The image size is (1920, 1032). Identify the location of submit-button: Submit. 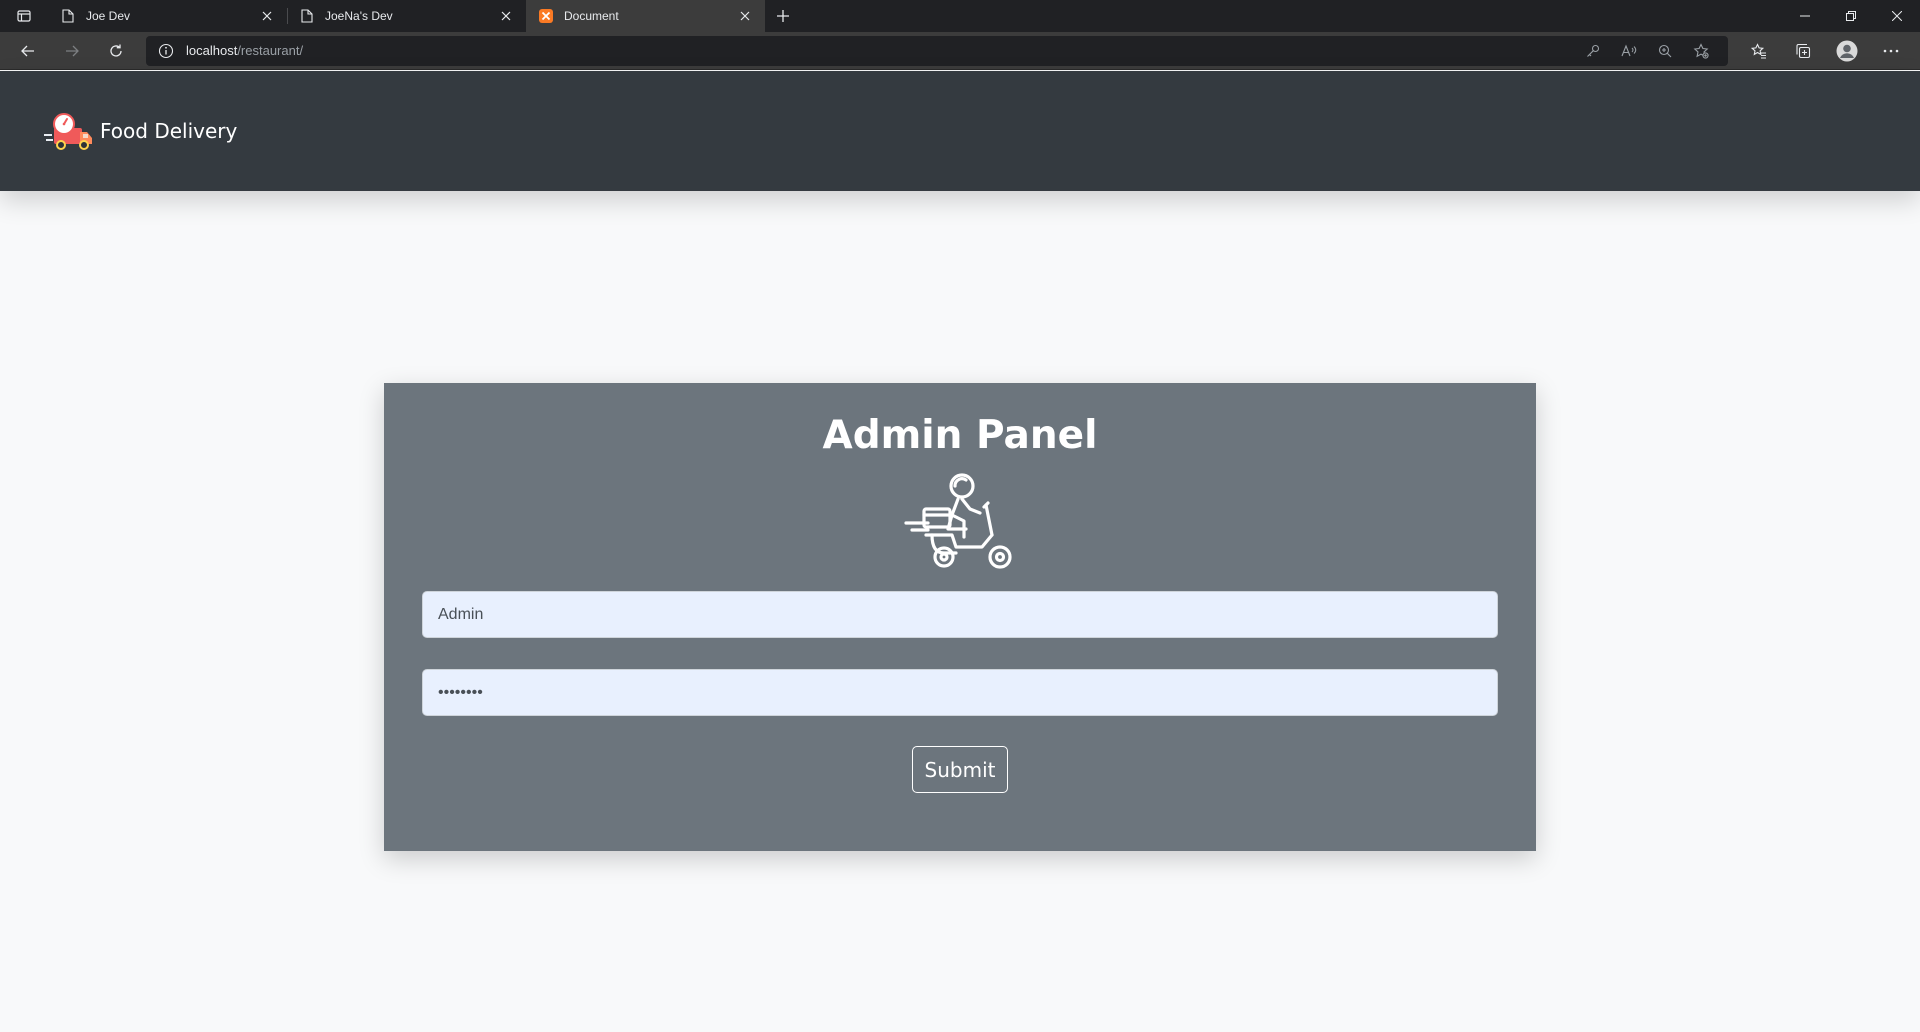
(960, 769).